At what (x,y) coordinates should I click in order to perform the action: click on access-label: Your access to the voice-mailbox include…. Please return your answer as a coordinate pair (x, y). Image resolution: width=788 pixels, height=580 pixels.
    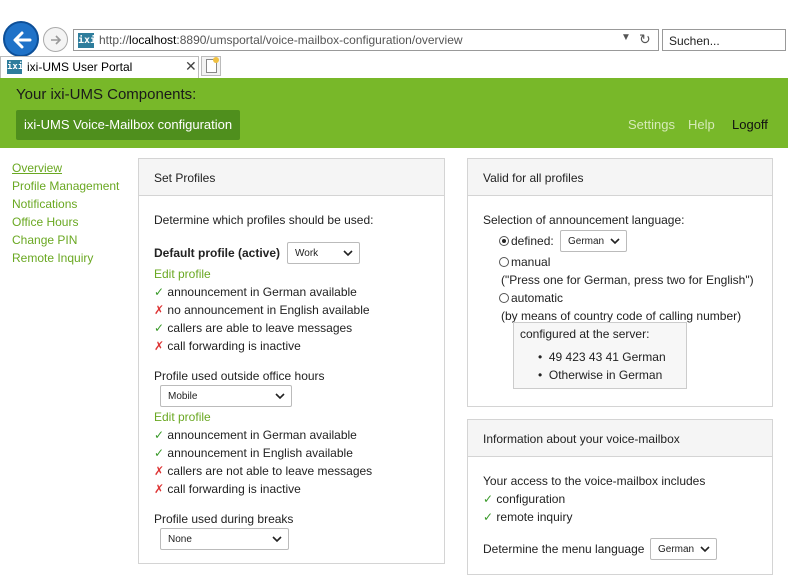
    Looking at the image, I should click on (594, 481).